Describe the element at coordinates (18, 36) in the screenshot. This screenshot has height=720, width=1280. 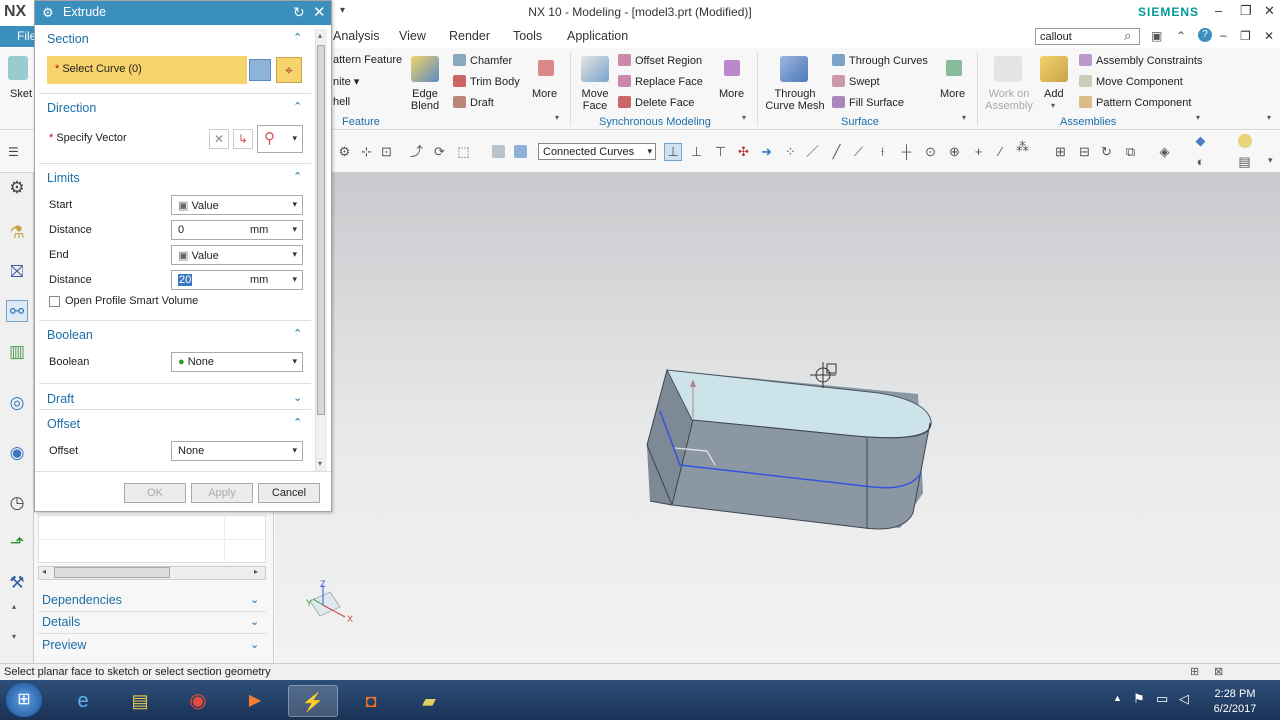
I see `file-menu: File` at that location.